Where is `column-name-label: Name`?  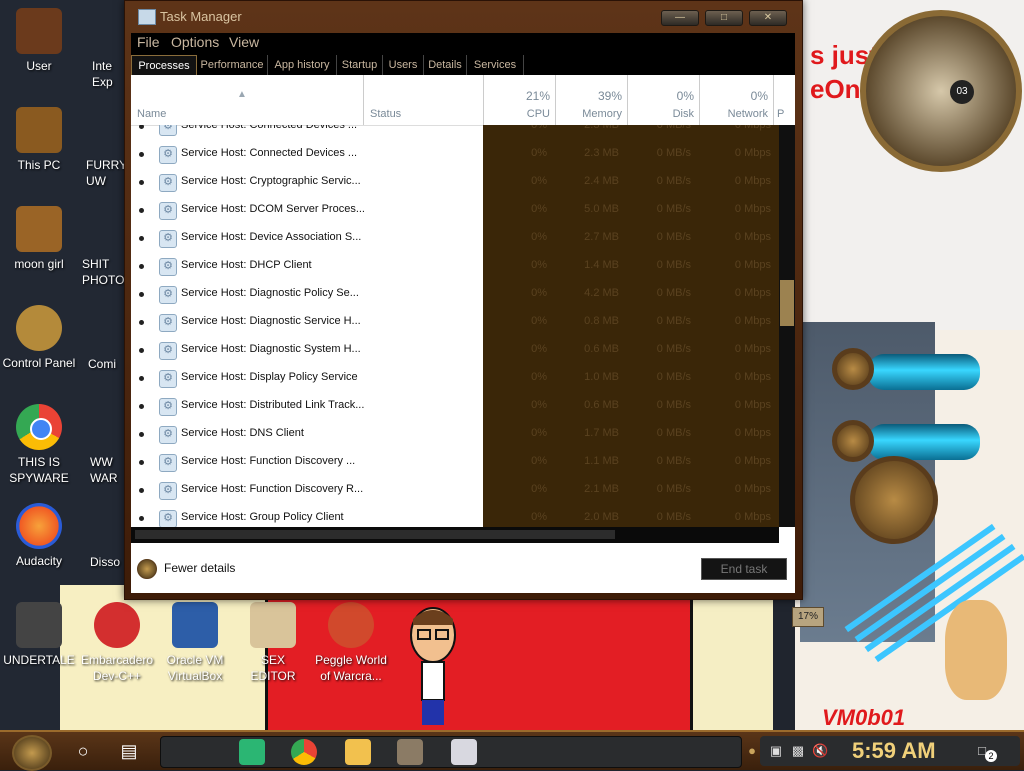
column-name-label: Name is located at coordinates (152, 114).